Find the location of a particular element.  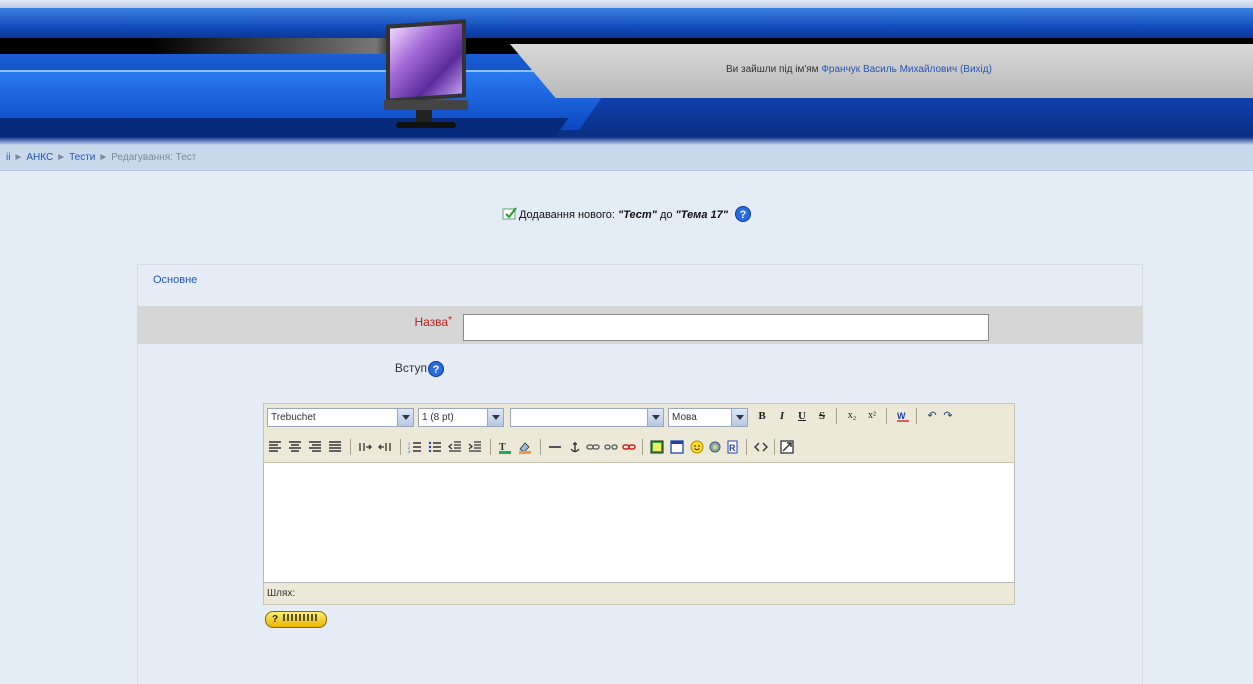

html-source-icon is located at coordinates (761, 447).